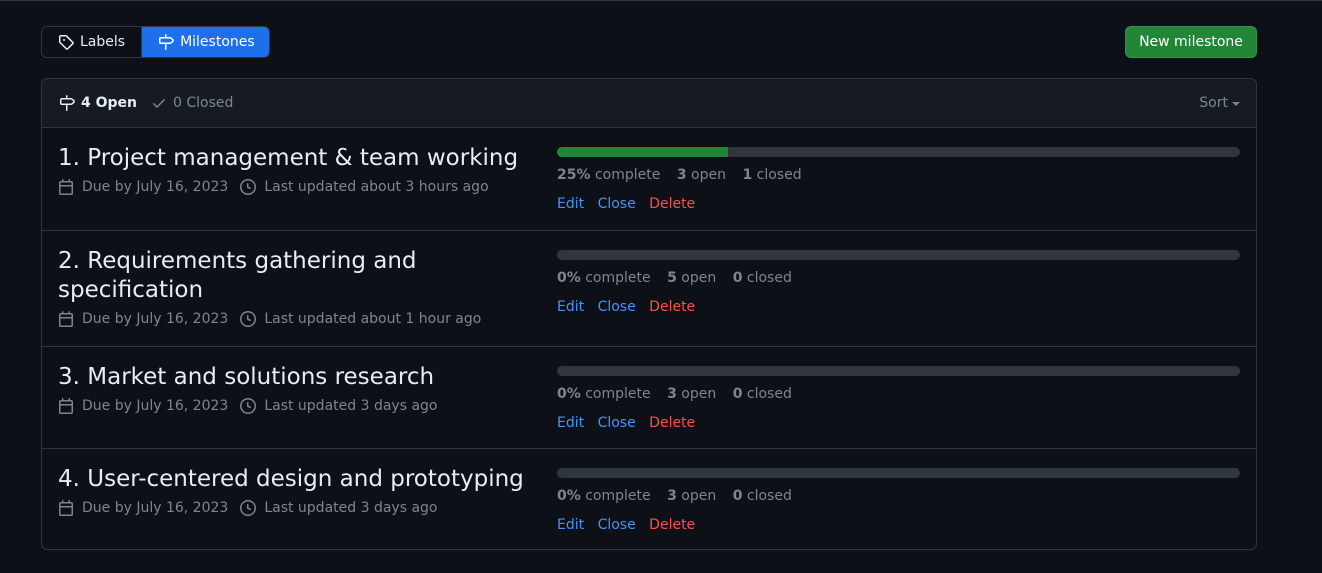 The width and height of the screenshot is (1322, 573). Describe the element at coordinates (642, 152) in the screenshot. I see `progress-fill` at that location.